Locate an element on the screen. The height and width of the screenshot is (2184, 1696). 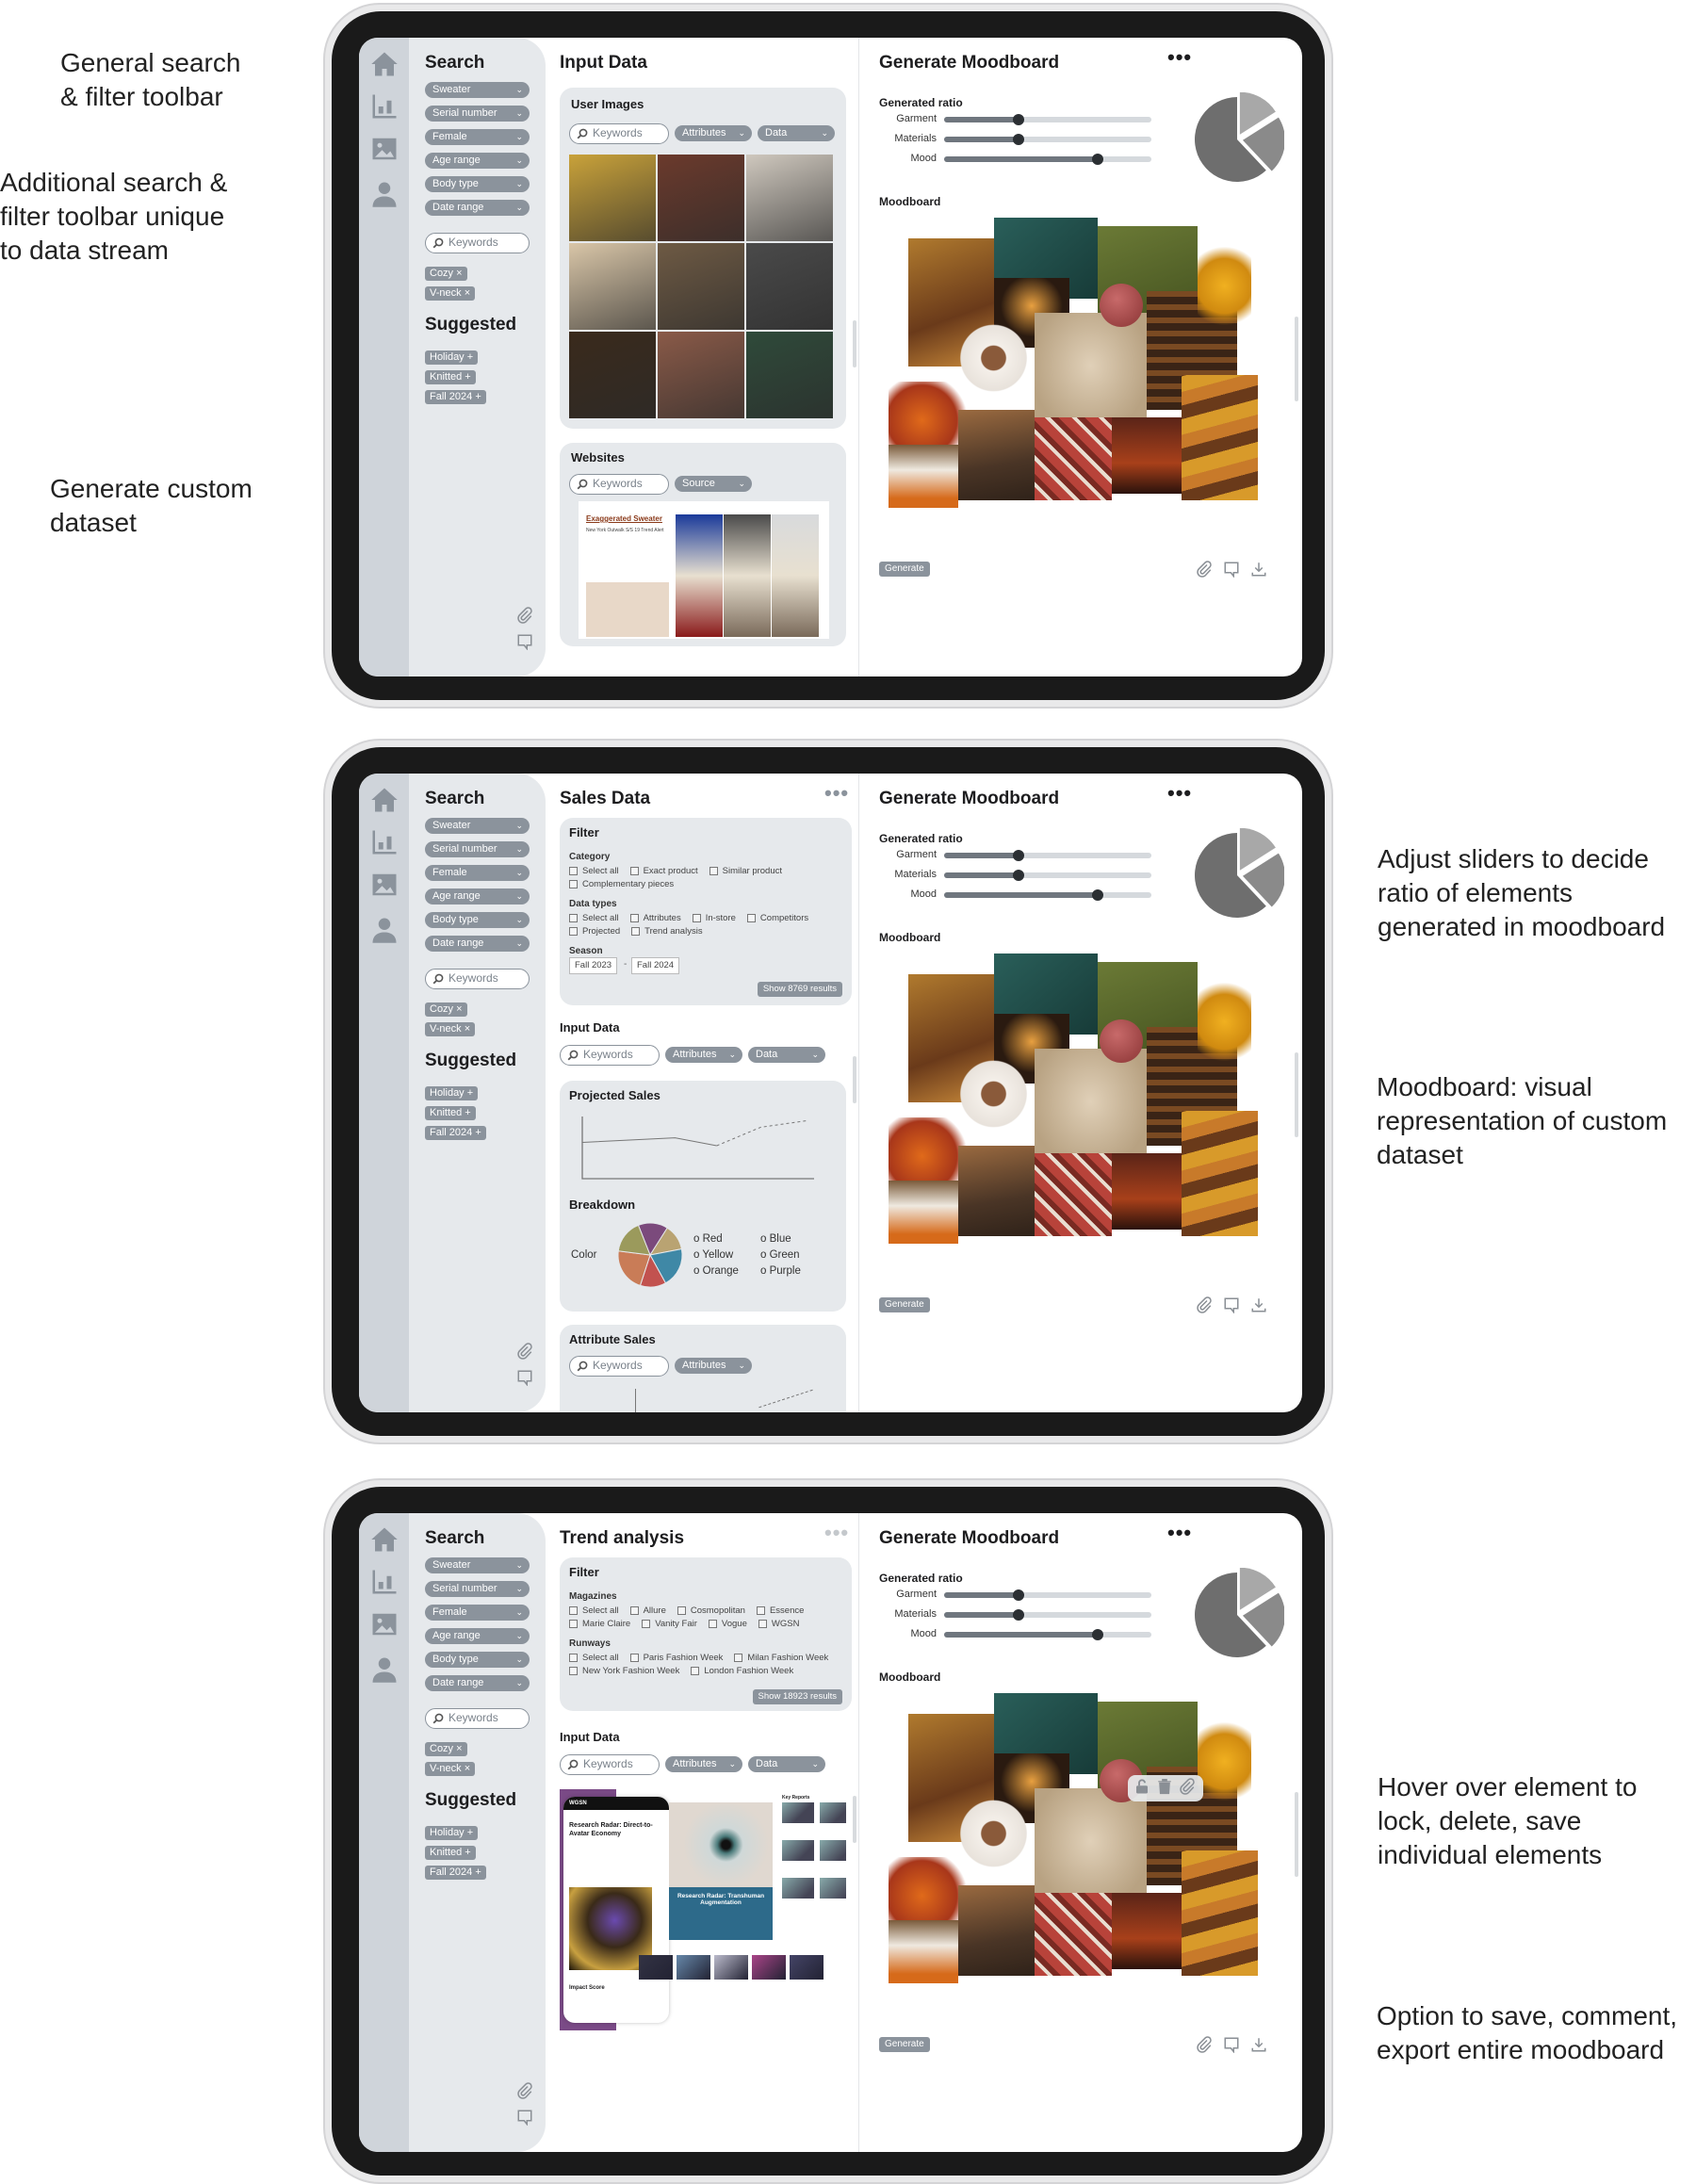
season-to-input: Fall 2024 is located at coordinates (655, 965).